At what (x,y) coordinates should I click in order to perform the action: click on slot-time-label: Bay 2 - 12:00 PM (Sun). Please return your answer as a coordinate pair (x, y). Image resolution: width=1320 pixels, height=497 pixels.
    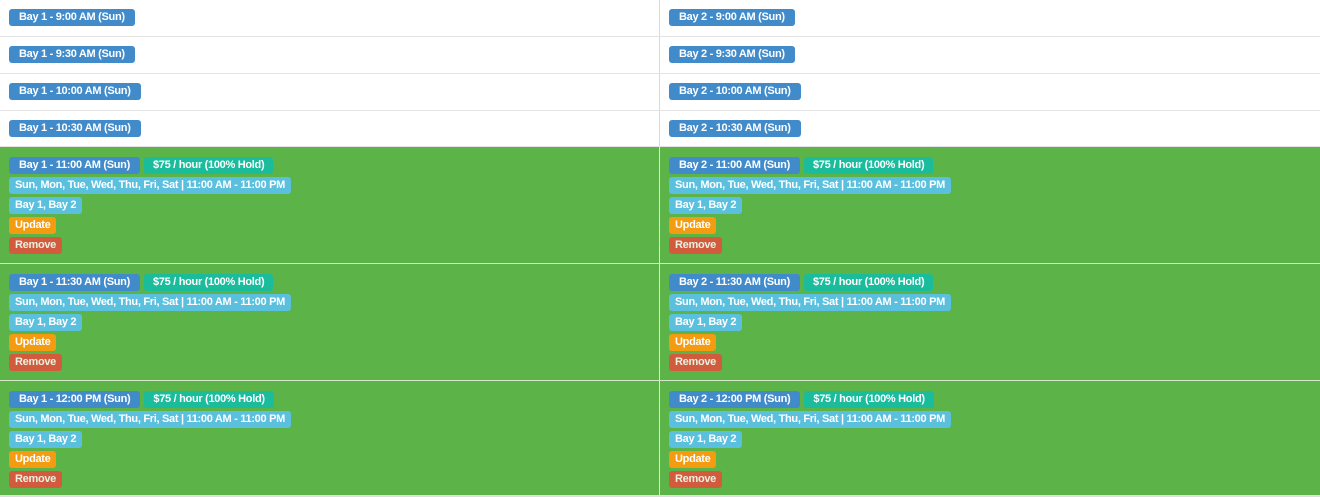
    Looking at the image, I should click on (735, 399).